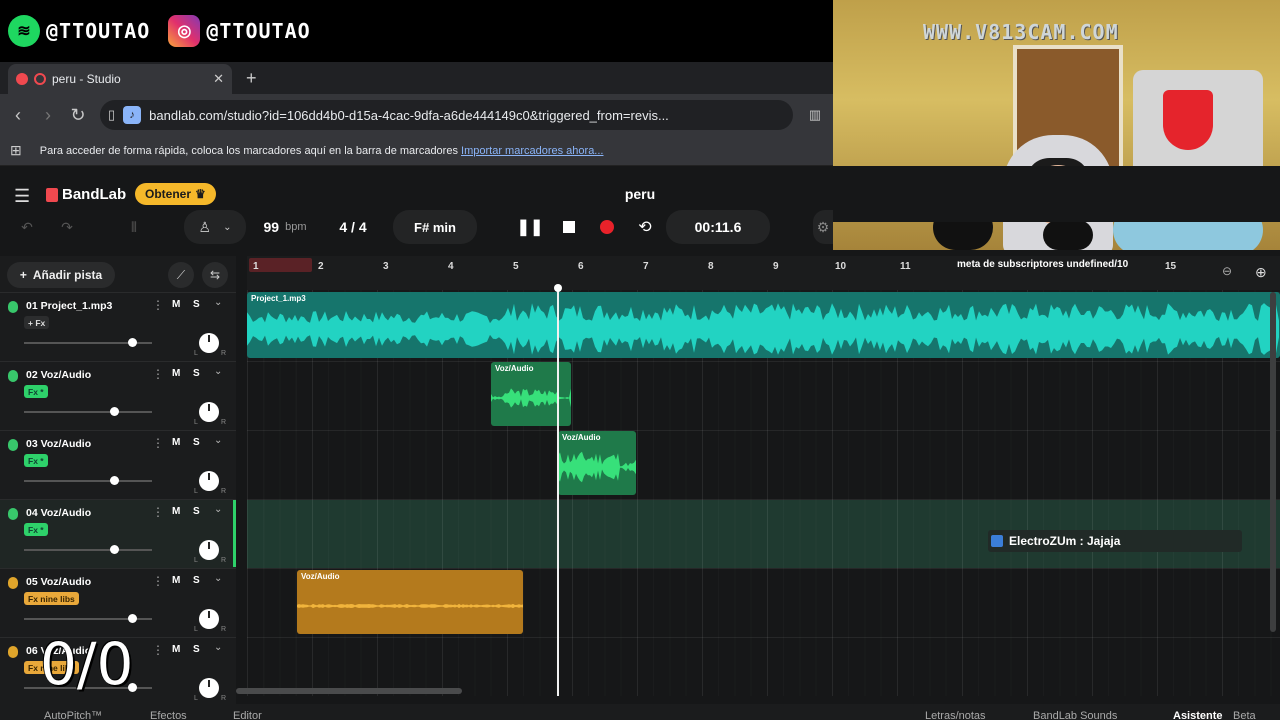 The width and height of the screenshot is (1280, 720). What do you see at coordinates (597, 463) in the screenshot?
I see `audio-clip-voz-2: Voz/Audio` at bounding box center [597, 463].